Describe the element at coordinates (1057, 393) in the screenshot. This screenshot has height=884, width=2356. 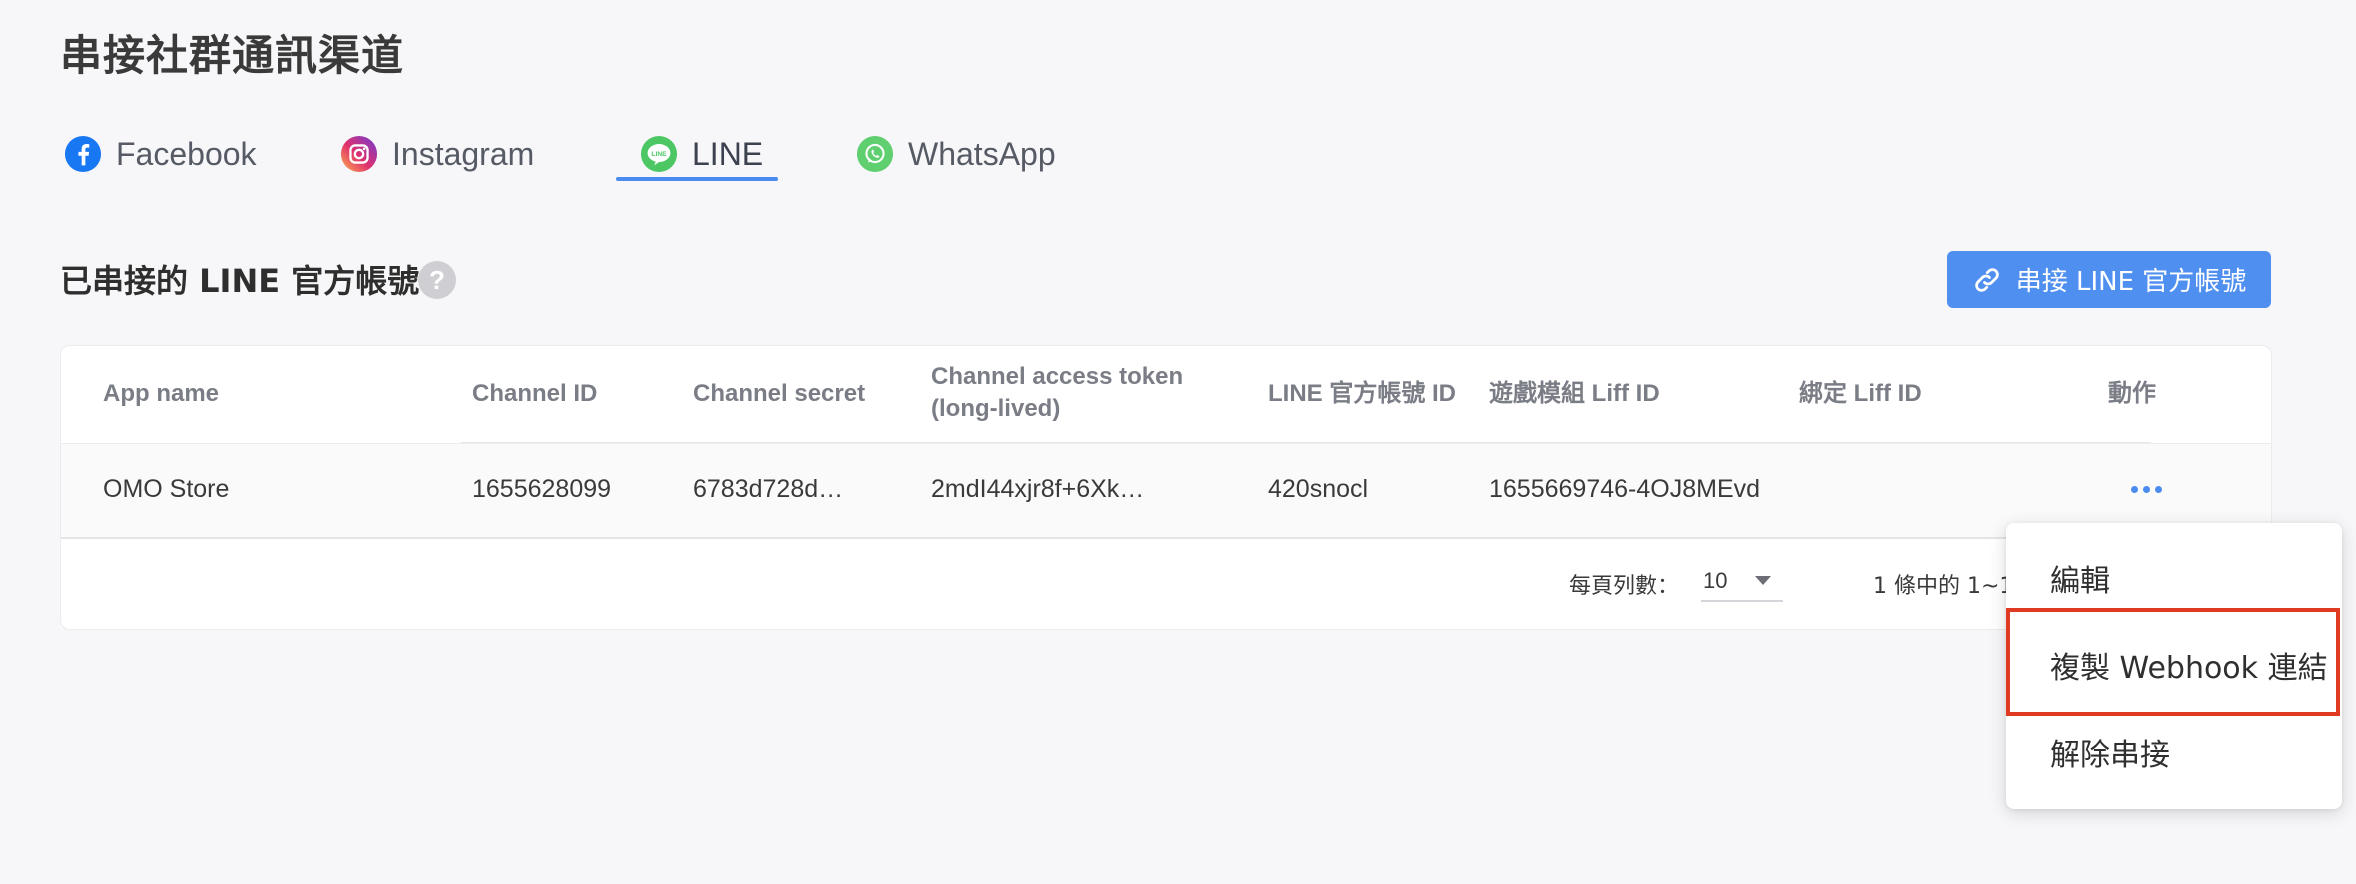
I see `column-header-access-token: Channel access token (long-lived)` at that location.